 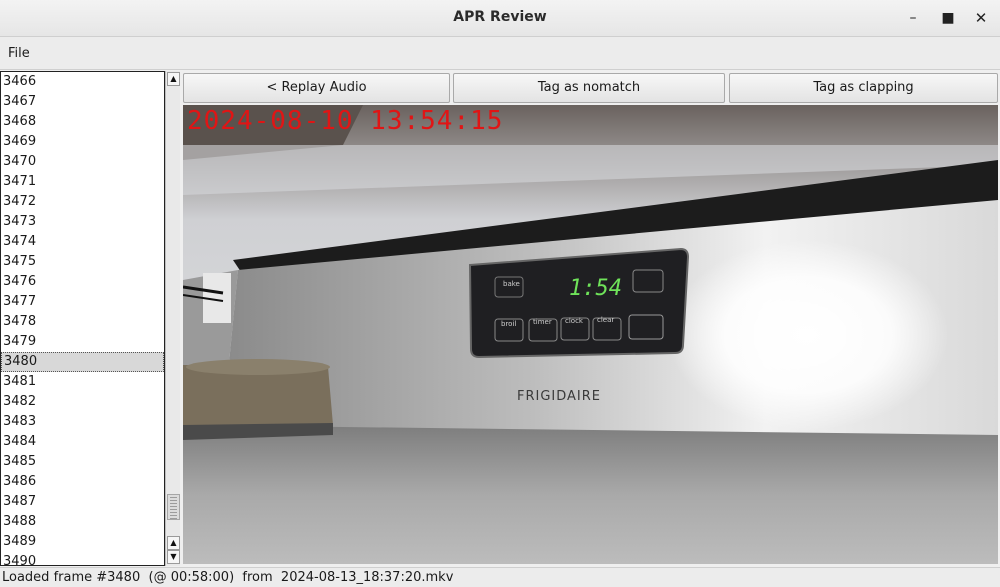 What do you see at coordinates (345, 121) in the screenshot?
I see `timestamp-overlay: 2024-08-10 13:54:15` at bounding box center [345, 121].